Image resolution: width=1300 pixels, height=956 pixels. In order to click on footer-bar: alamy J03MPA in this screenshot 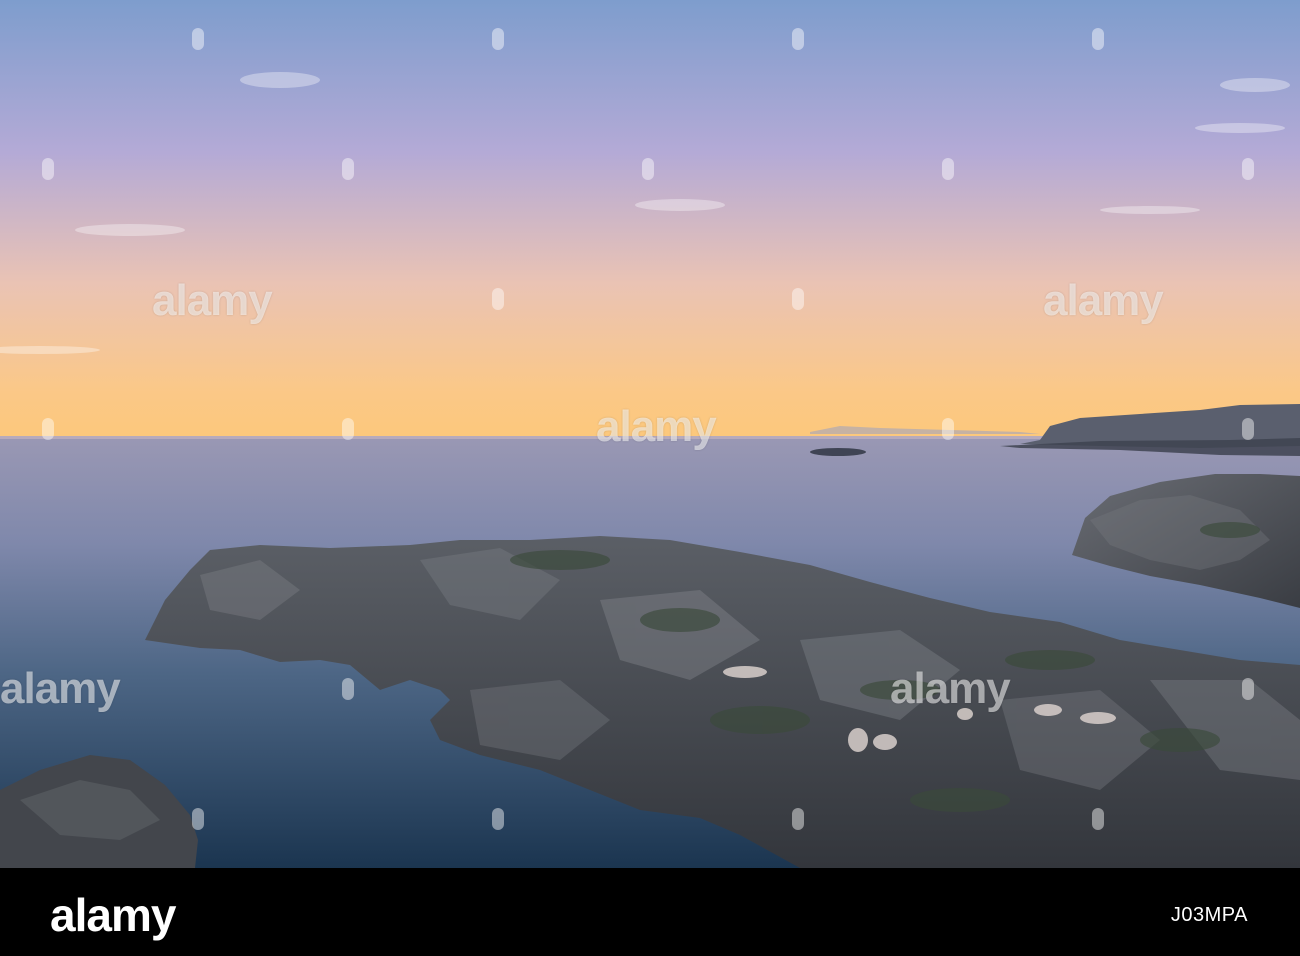, I will do `click(650, 912)`.